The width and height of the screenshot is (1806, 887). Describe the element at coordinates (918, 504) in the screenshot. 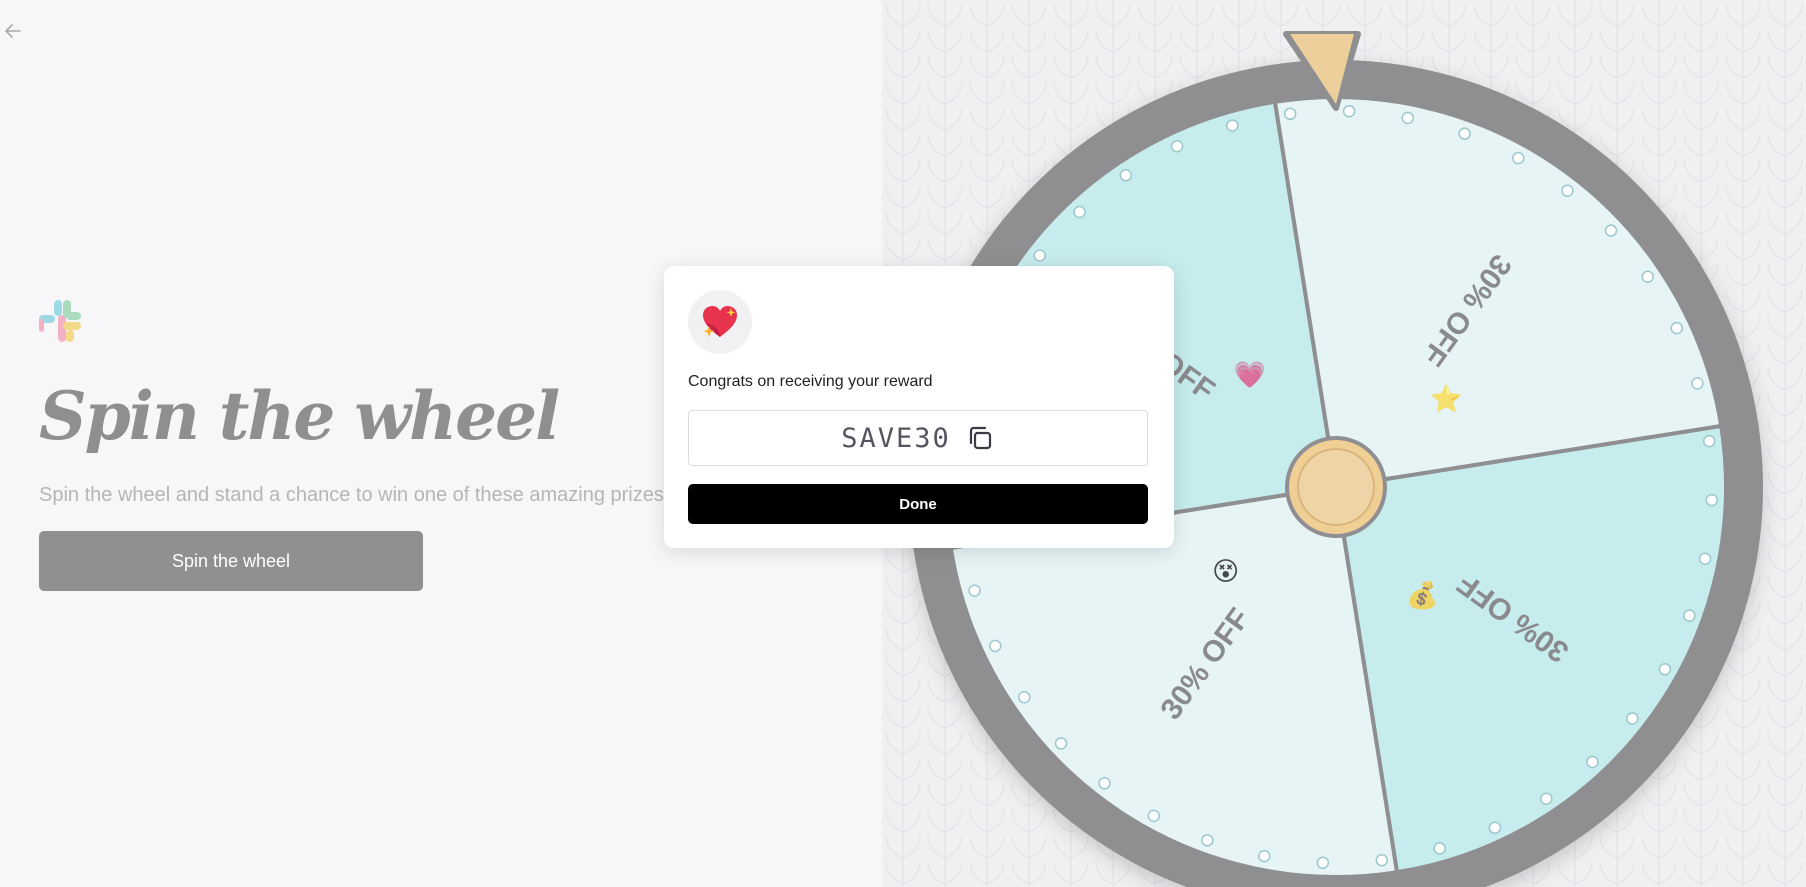

I see `done-button: Done` at that location.